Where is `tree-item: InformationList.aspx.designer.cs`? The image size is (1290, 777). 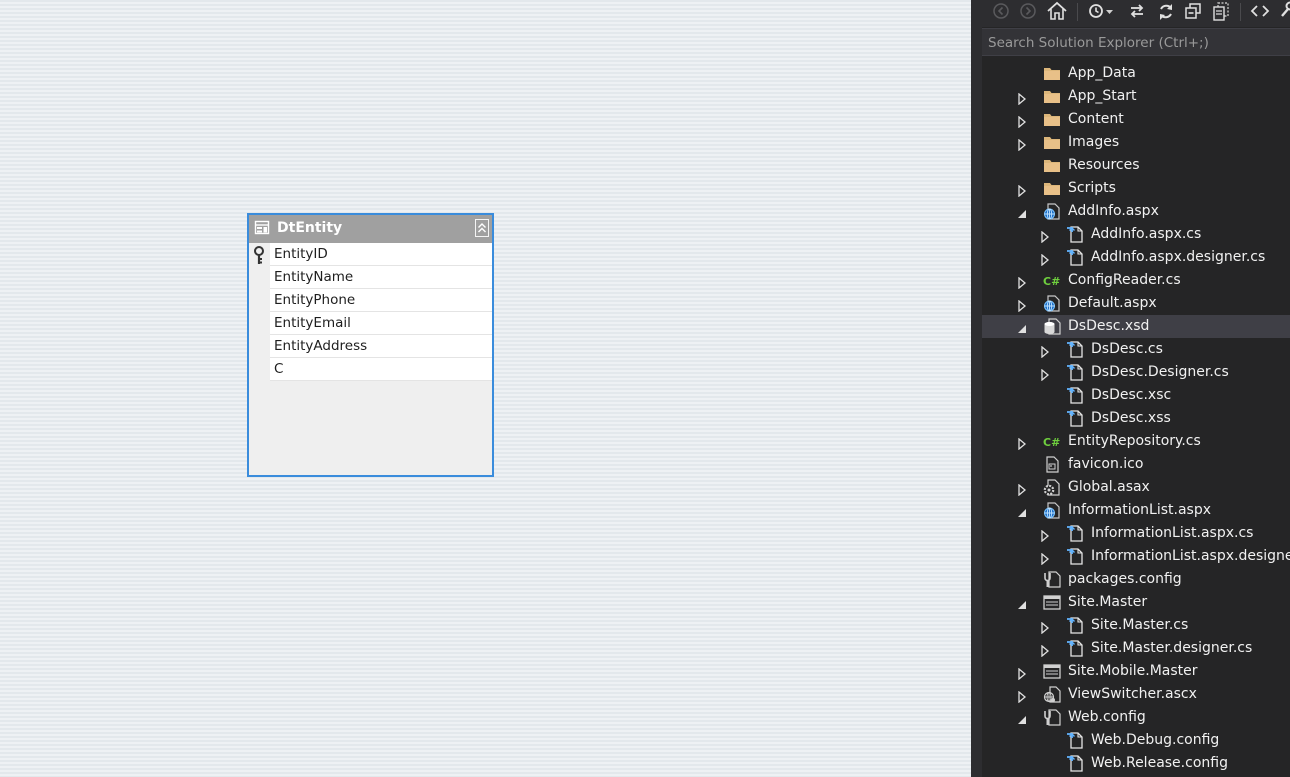 tree-item: InformationList.aspx.designer.cs is located at coordinates (1136, 556).